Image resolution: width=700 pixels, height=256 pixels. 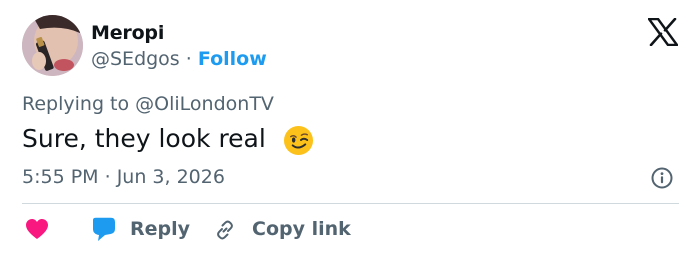 I want to click on copy-link-button: Copy link, so click(x=301, y=229).